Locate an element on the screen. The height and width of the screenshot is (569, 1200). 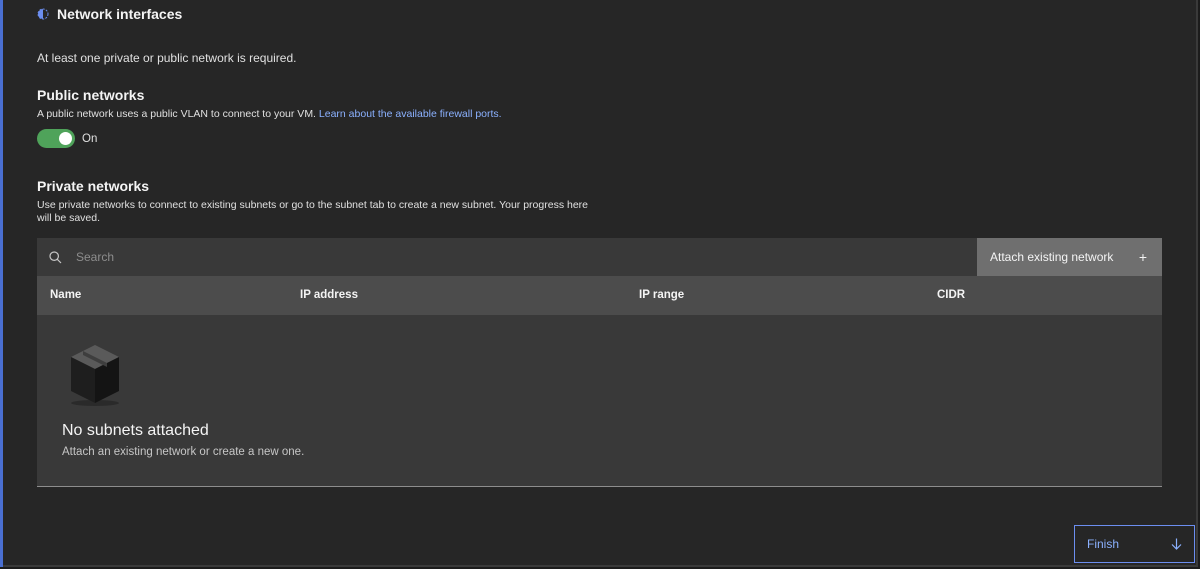
plus-icon: + is located at coordinates (1142, 257).